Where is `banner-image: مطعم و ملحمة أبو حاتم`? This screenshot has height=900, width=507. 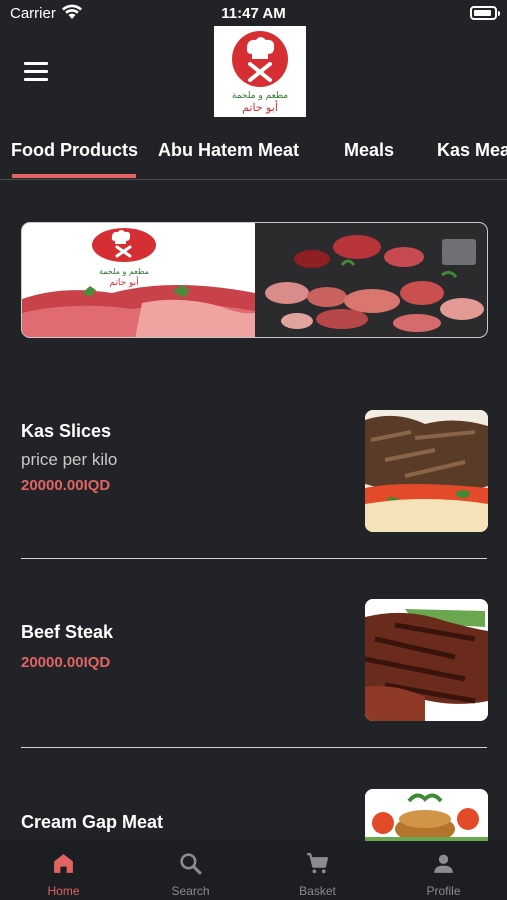 banner-image: مطعم و ملحمة أبو حاتم is located at coordinates (254, 280).